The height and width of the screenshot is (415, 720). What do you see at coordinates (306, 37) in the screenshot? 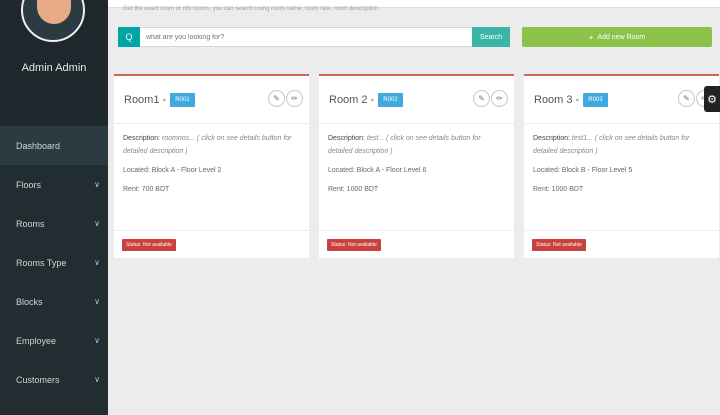
I see `search-input` at bounding box center [306, 37].